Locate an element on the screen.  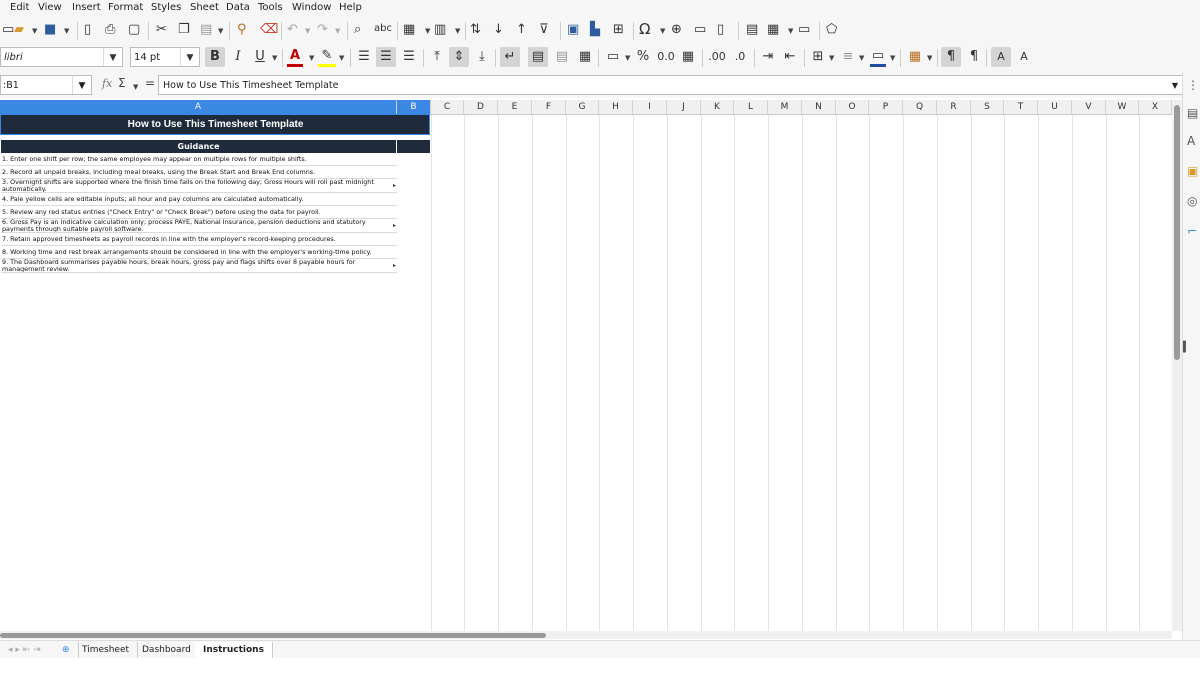
column-header-l: L is located at coordinates (751, 107).